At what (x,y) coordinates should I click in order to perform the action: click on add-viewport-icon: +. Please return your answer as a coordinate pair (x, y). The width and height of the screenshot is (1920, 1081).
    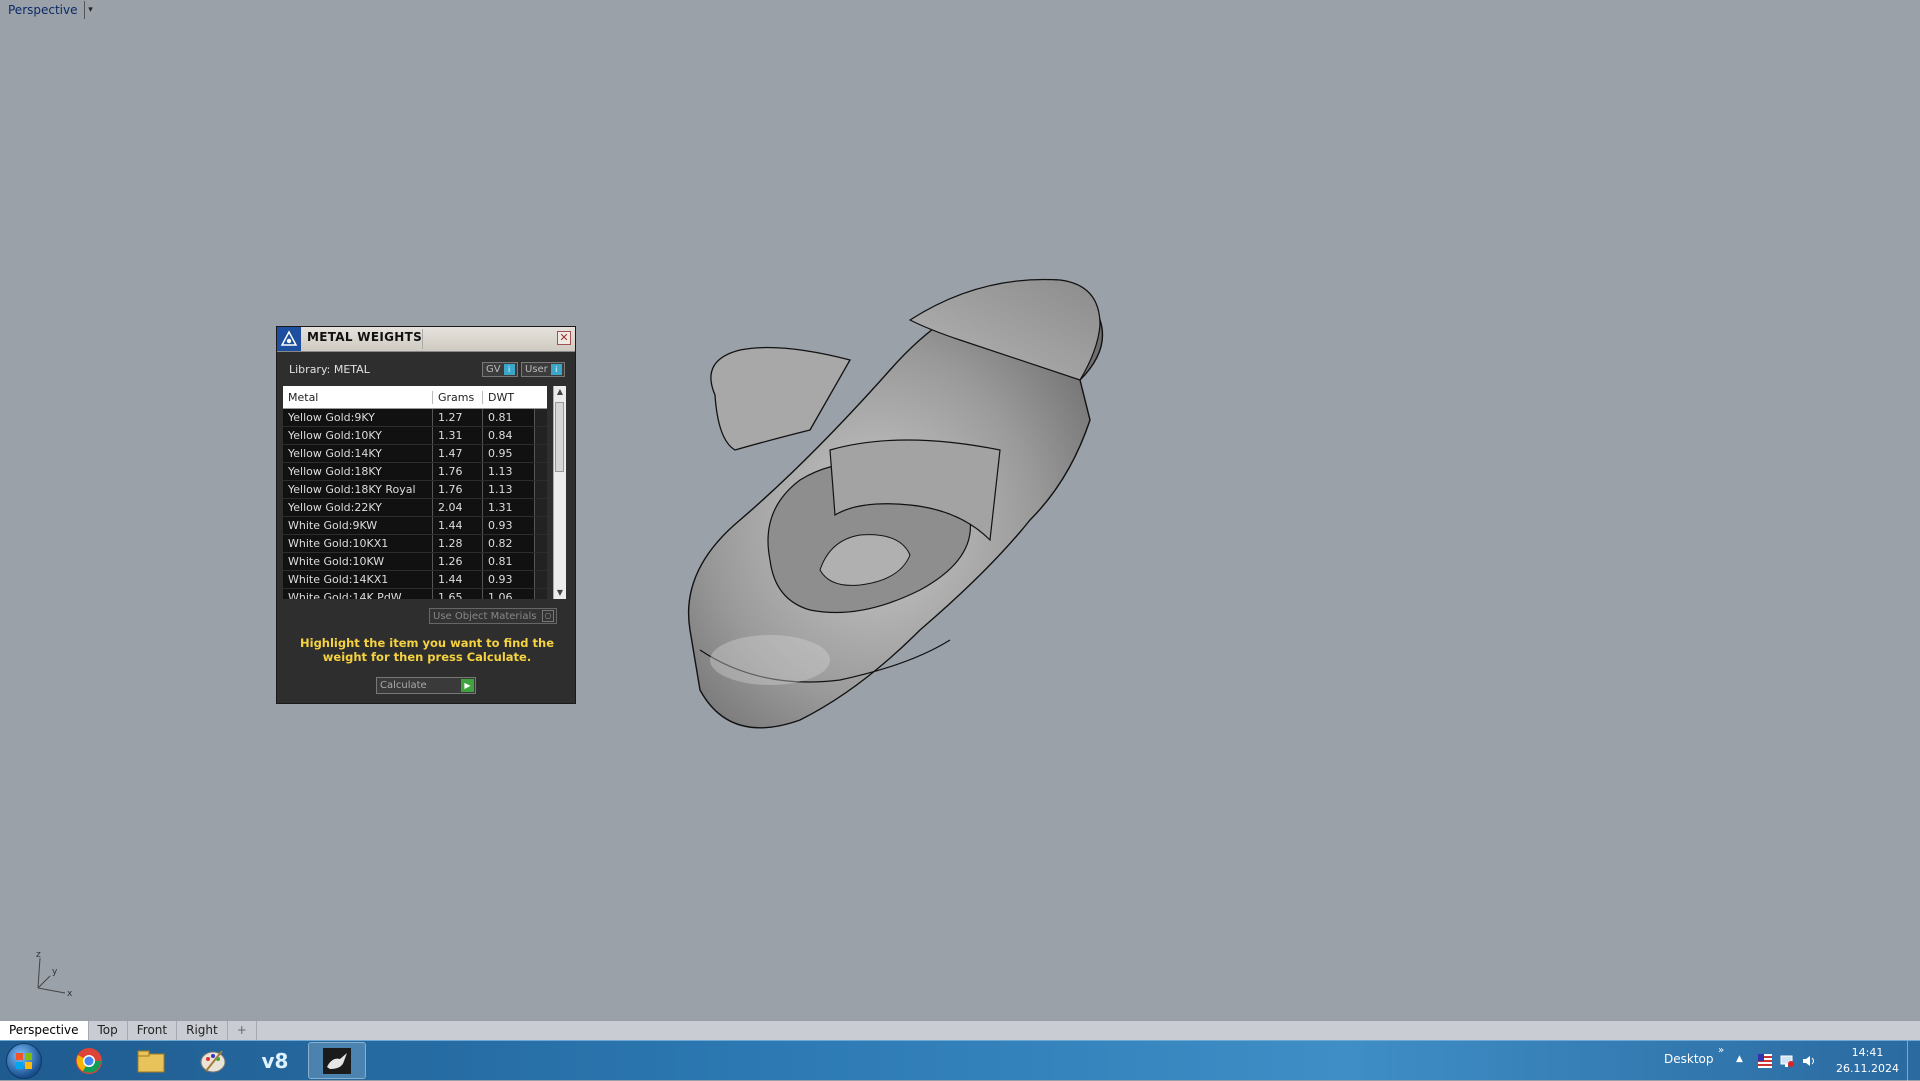
    Looking at the image, I should click on (242, 1030).